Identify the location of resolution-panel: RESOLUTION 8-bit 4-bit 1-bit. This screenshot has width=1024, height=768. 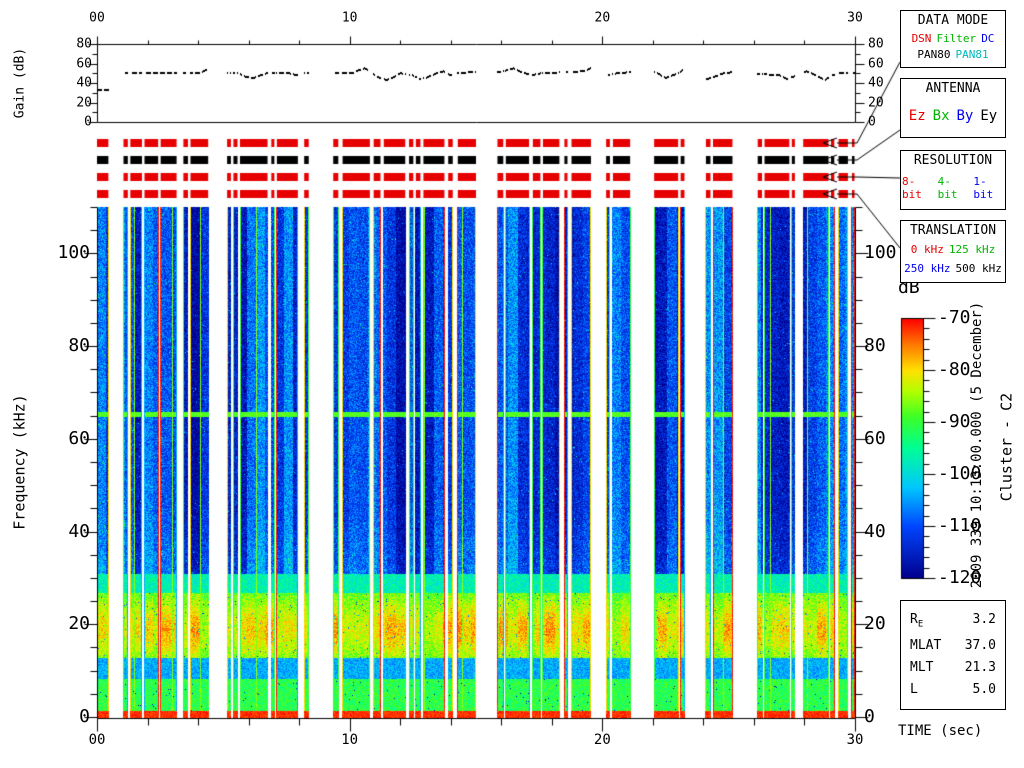
(953, 180).